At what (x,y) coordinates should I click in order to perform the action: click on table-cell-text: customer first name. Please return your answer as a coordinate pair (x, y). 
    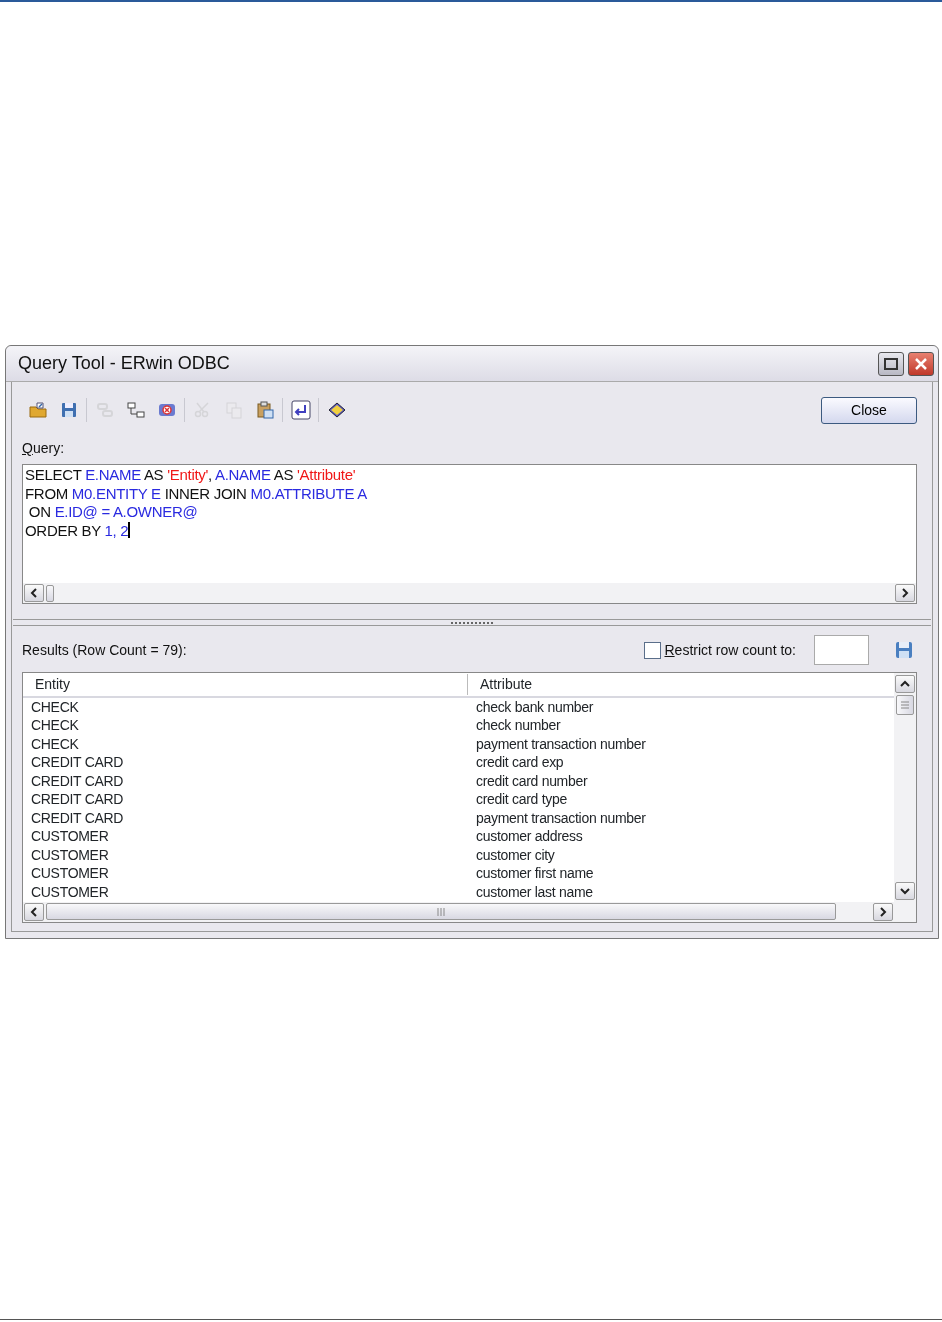
    Looking at the image, I should click on (534, 874).